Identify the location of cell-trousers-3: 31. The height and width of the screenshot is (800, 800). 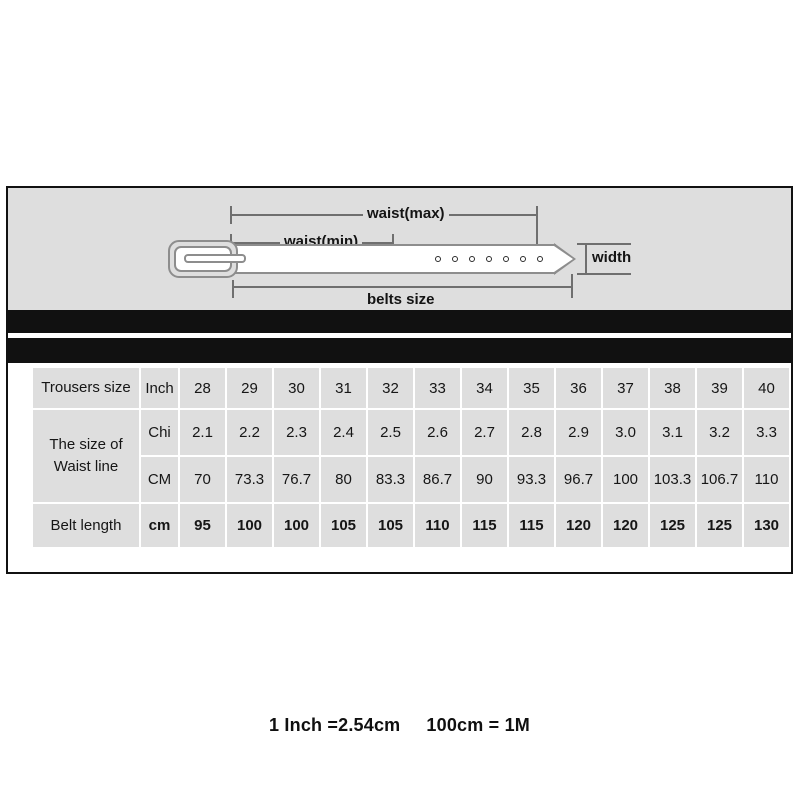
(343, 388).